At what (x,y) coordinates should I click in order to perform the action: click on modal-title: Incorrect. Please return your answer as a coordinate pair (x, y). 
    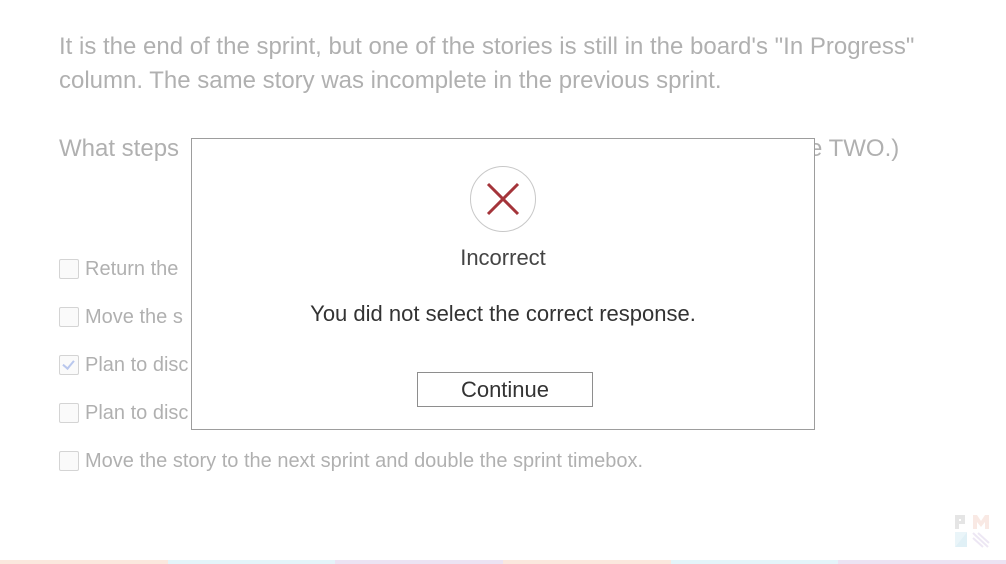
    Looking at the image, I should click on (503, 257).